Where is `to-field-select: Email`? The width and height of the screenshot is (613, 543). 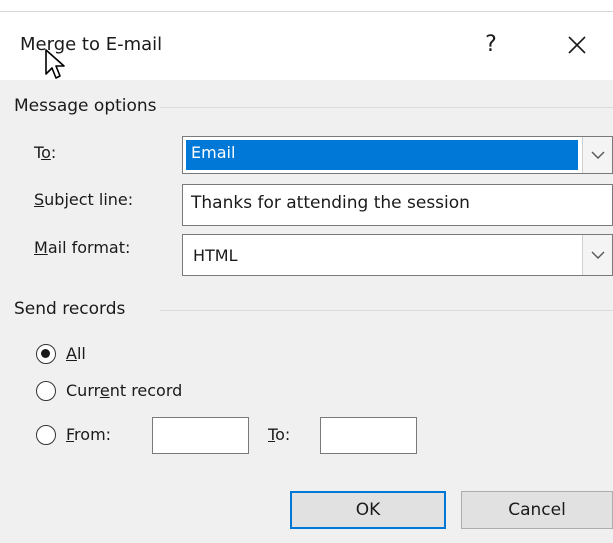 to-field-select: Email is located at coordinates (397, 155).